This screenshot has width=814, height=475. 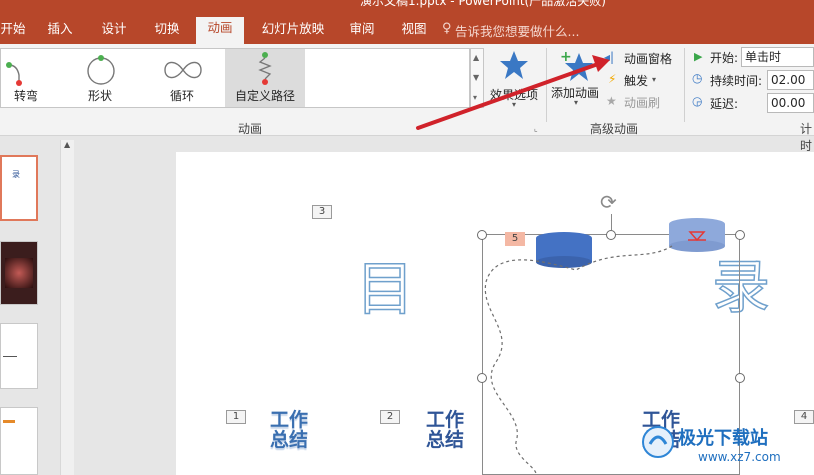 I want to click on gallery-item-loop: 循环, so click(x=182, y=78).